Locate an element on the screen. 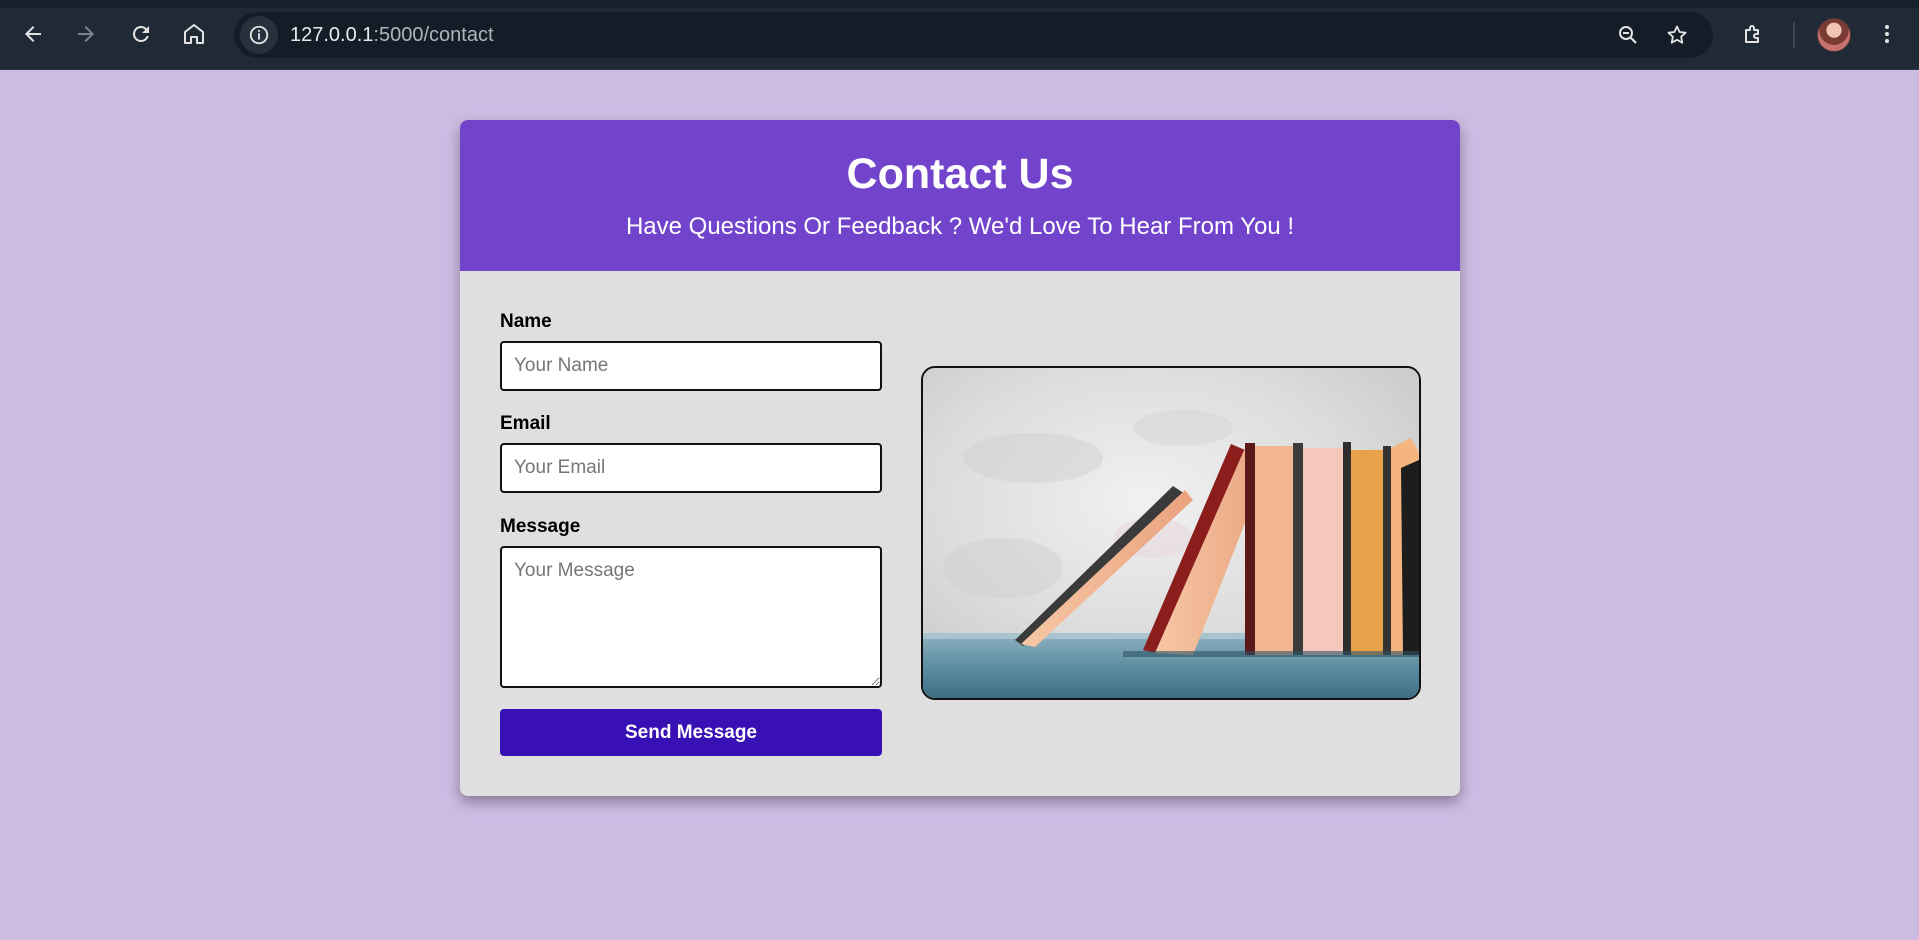 The height and width of the screenshot is (940, 1919). name-label: Name is located at coordinates (526, 321).